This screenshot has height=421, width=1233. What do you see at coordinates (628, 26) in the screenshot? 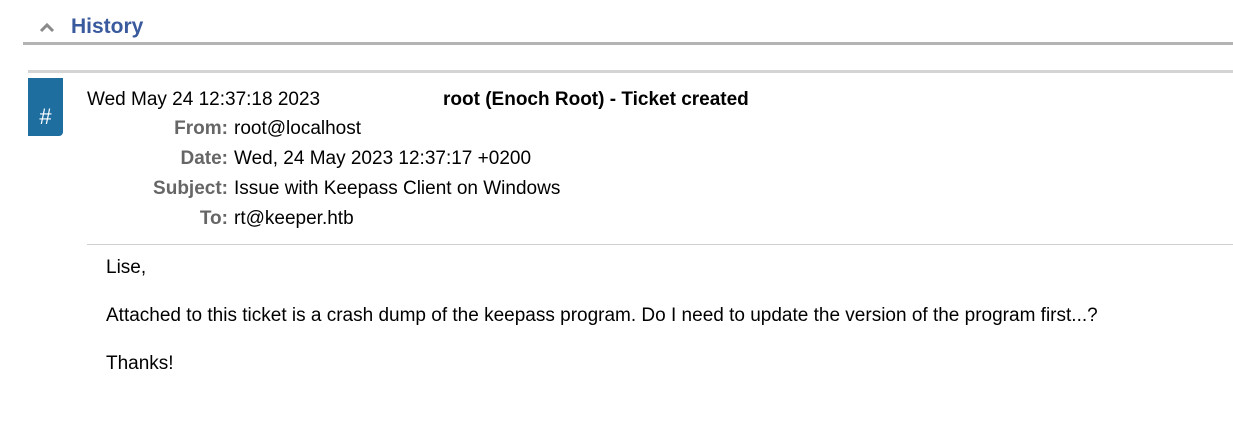
I see `history-section-header: History` at bounding box center [628, 26].